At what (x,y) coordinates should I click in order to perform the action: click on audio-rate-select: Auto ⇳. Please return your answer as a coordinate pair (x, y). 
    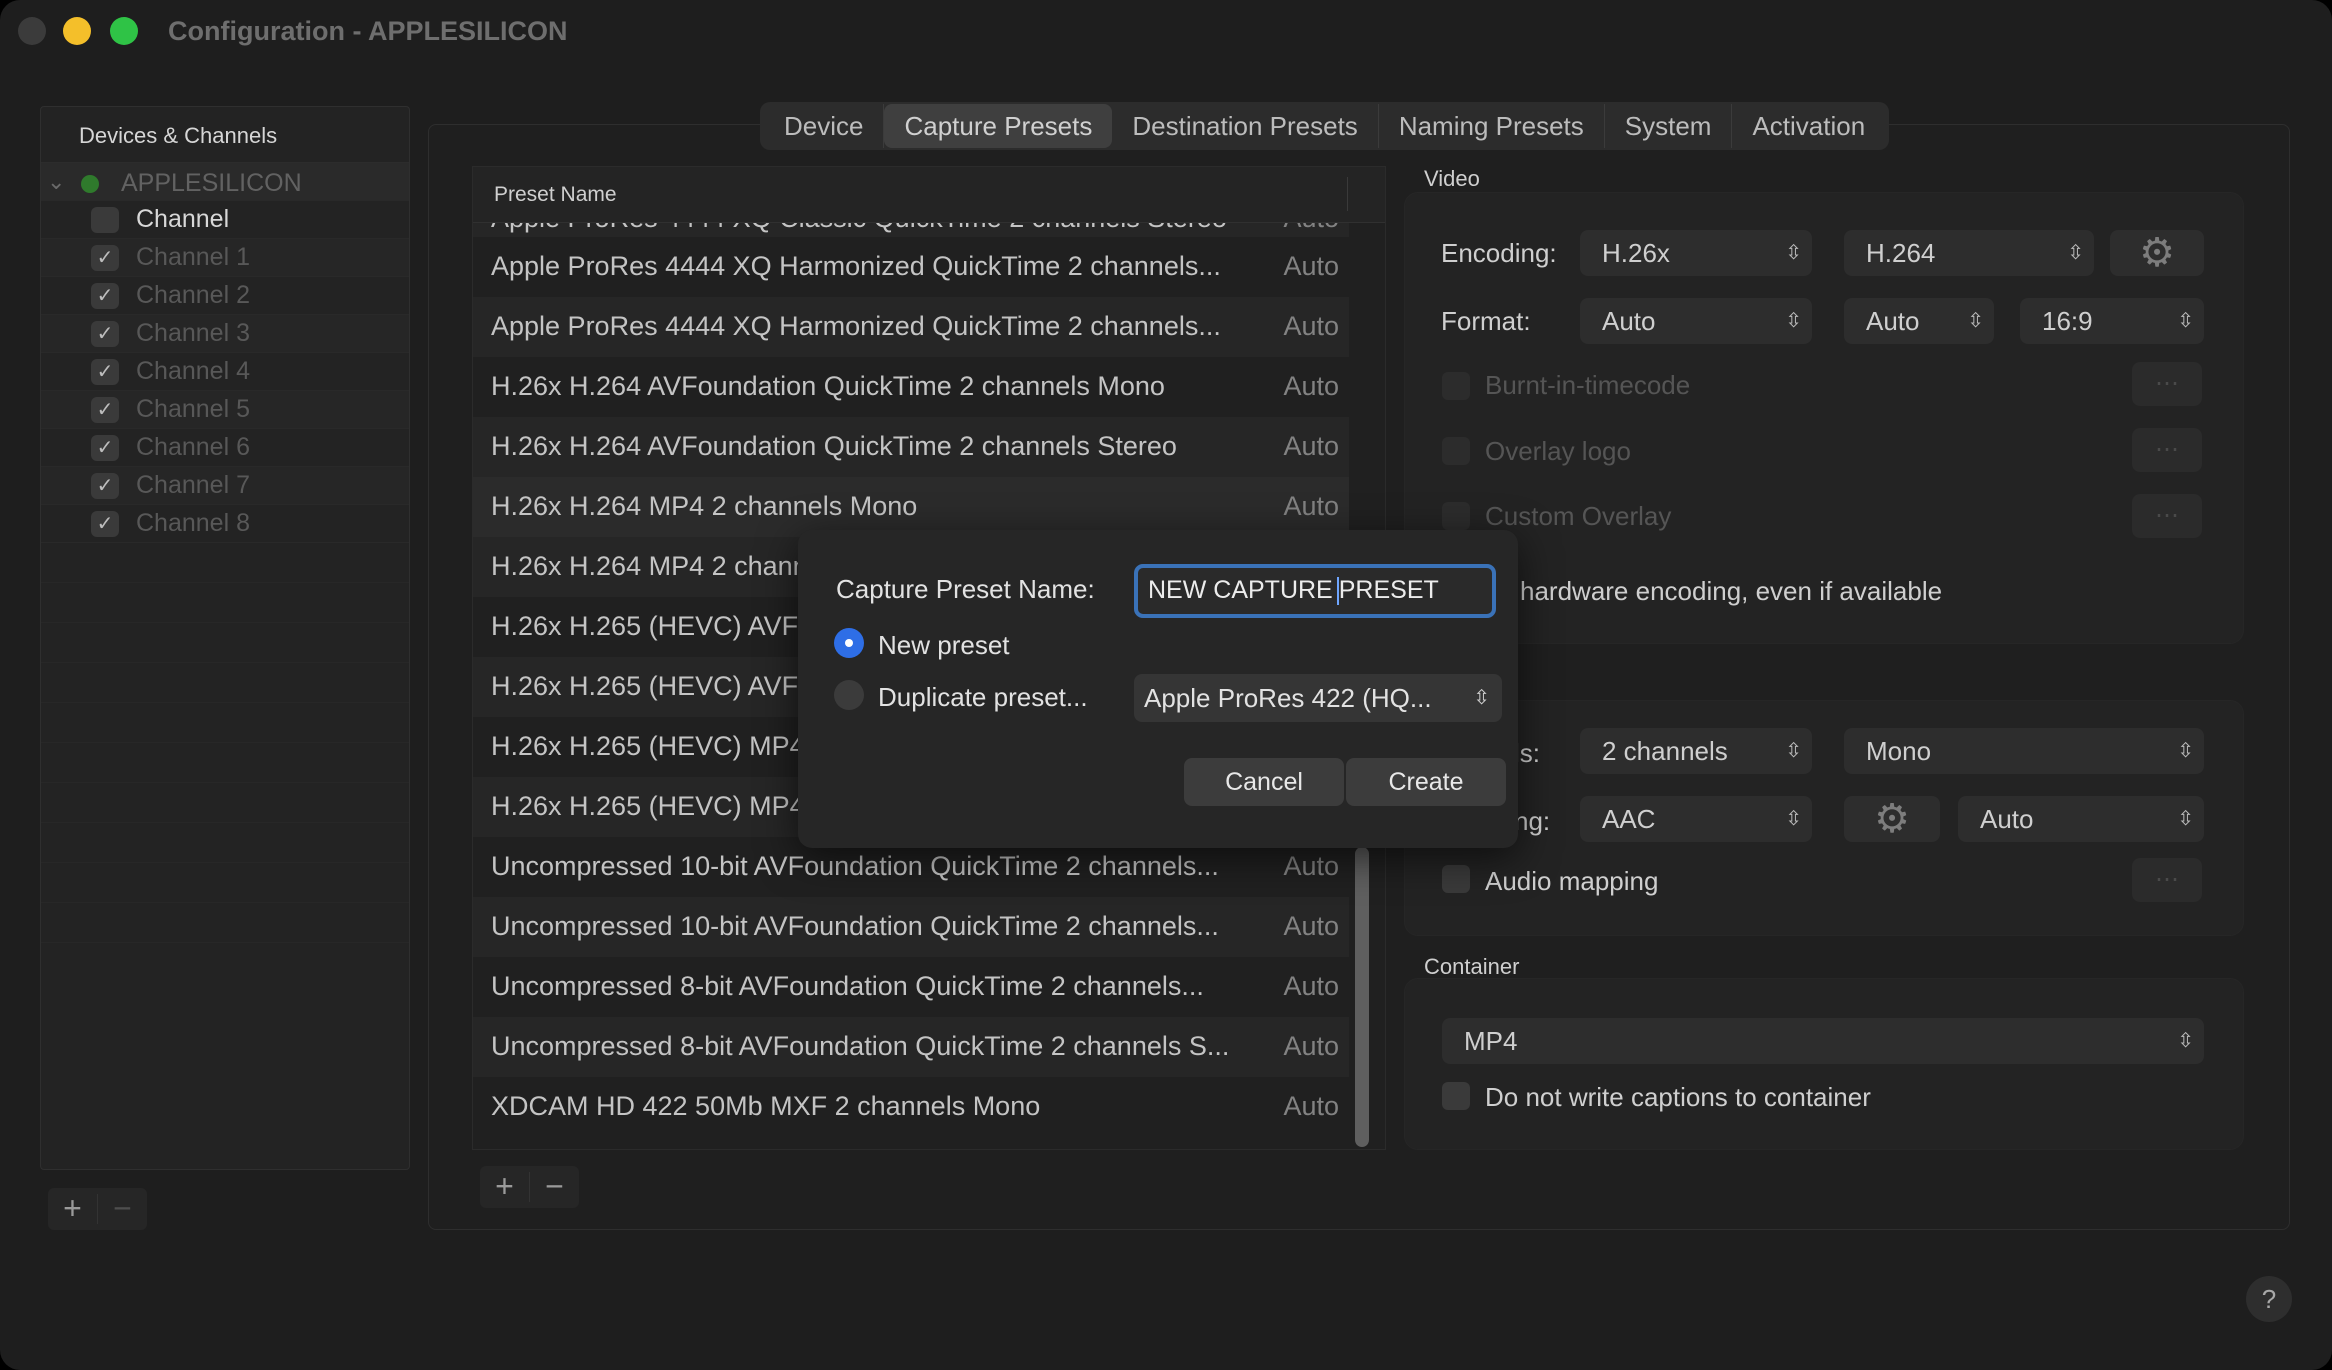
    Looking at the image, I should click on (2081, 819).